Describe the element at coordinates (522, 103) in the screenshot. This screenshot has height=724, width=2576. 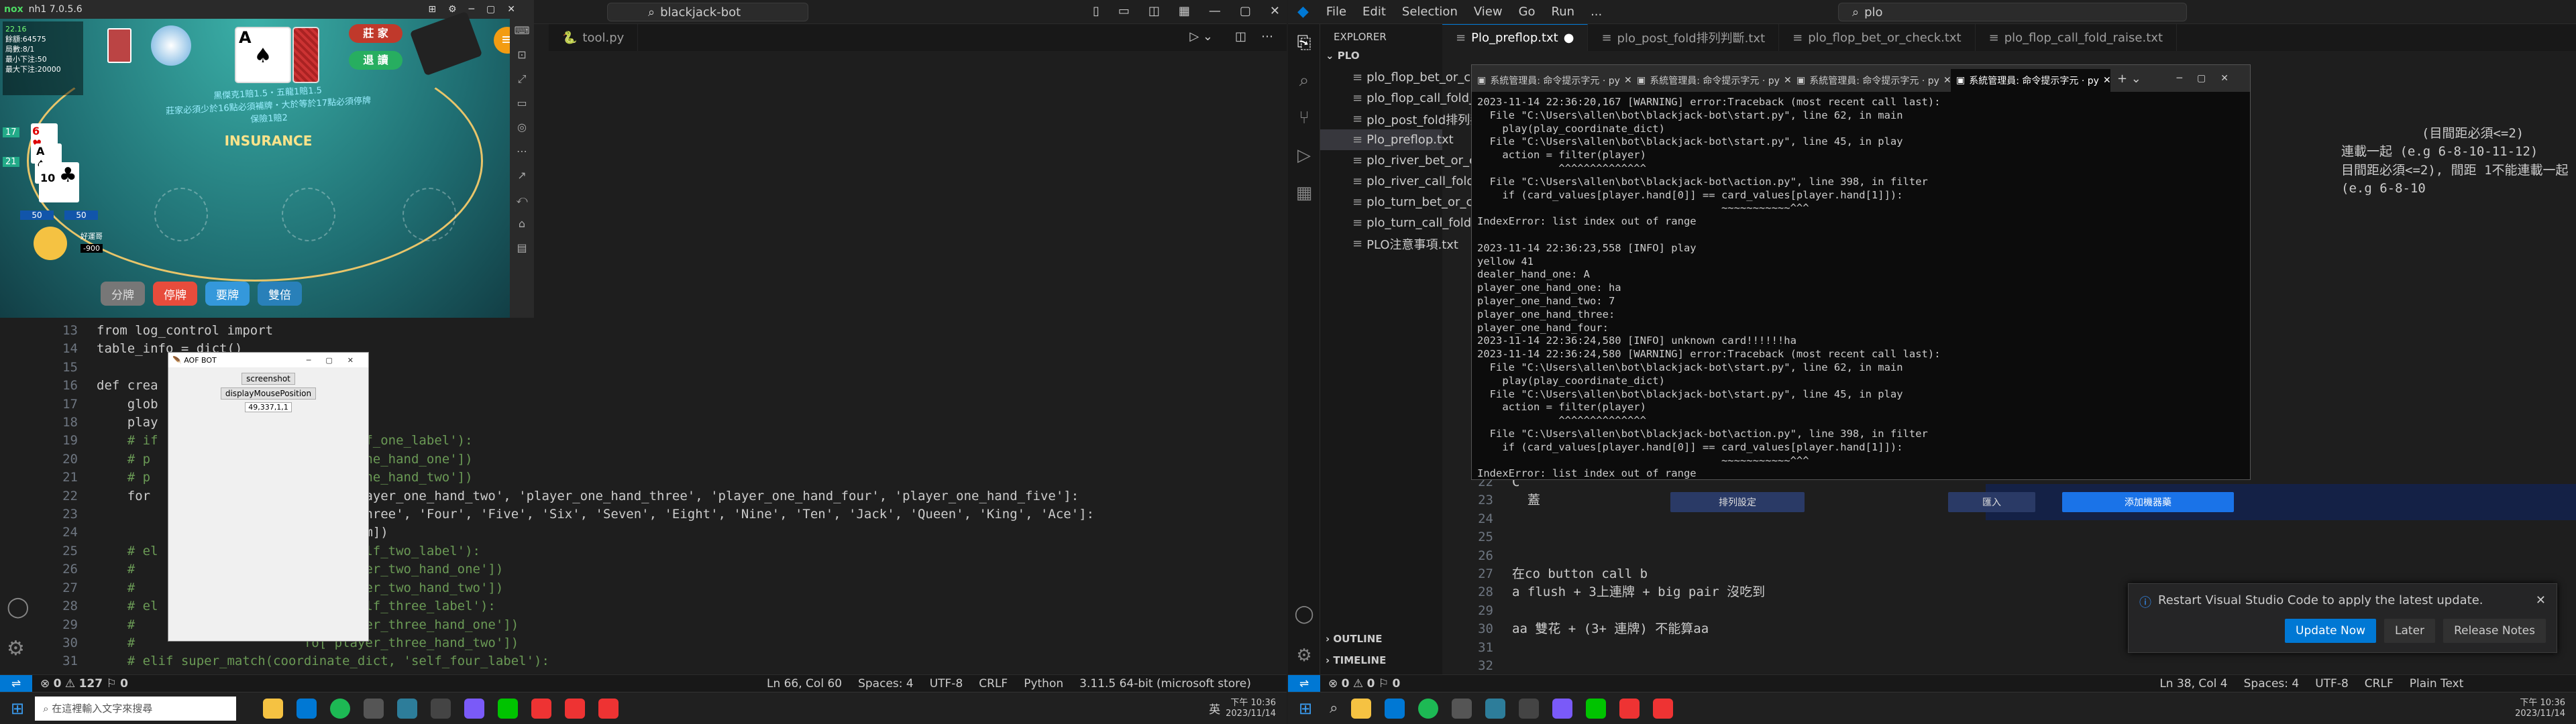
I see `sidebar-tool-4-icon: ▭` at that location.